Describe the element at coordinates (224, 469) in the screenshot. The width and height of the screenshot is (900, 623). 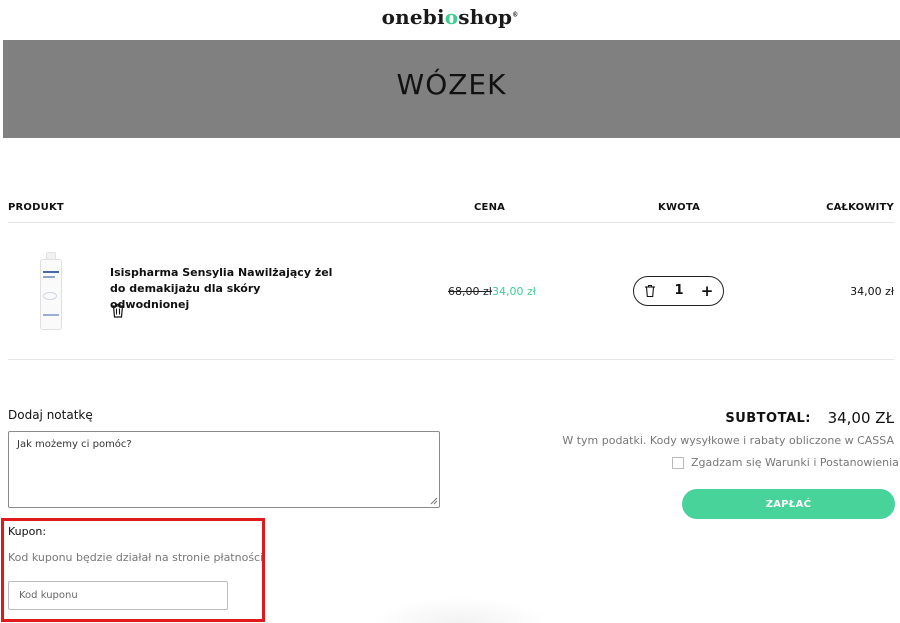
I see `order-note-textarea` at that location.